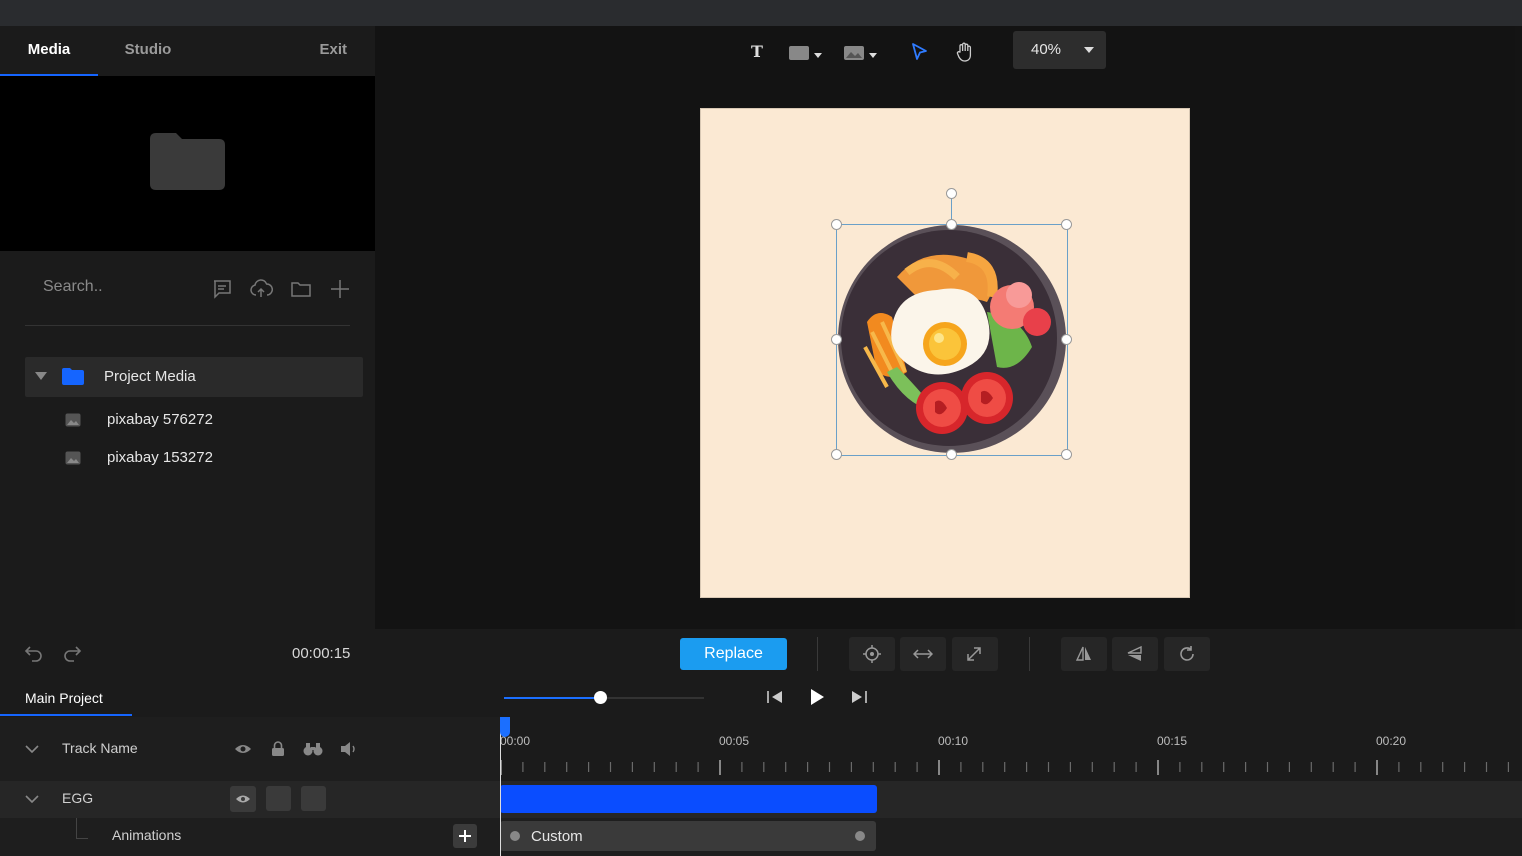 Image resolution: width=1522 pixels, height=856 pixels. I want to click on flip-v-button, so click(1135, 654).